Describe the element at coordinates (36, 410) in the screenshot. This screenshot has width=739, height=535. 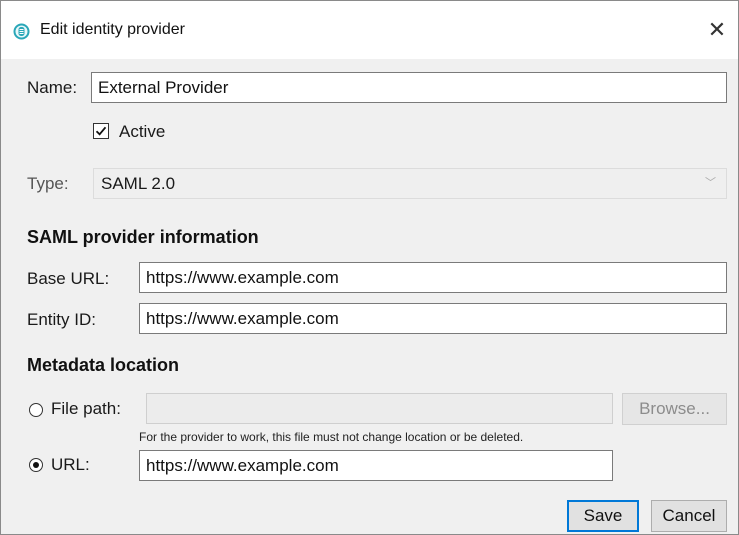
I see `file-path-radio` at that location.